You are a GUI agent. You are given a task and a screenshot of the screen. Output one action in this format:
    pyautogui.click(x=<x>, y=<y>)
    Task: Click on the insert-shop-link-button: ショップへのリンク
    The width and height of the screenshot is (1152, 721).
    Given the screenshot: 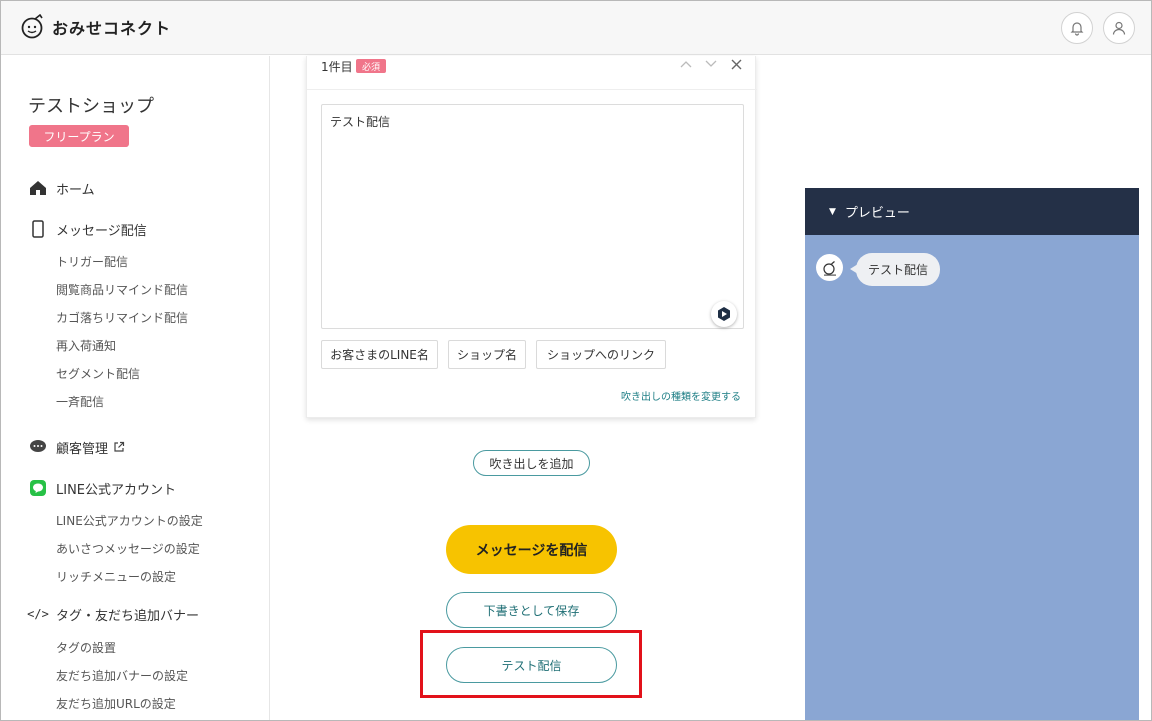 What is the action you would take?
    pyautogui.click(x=601, y=354)
    